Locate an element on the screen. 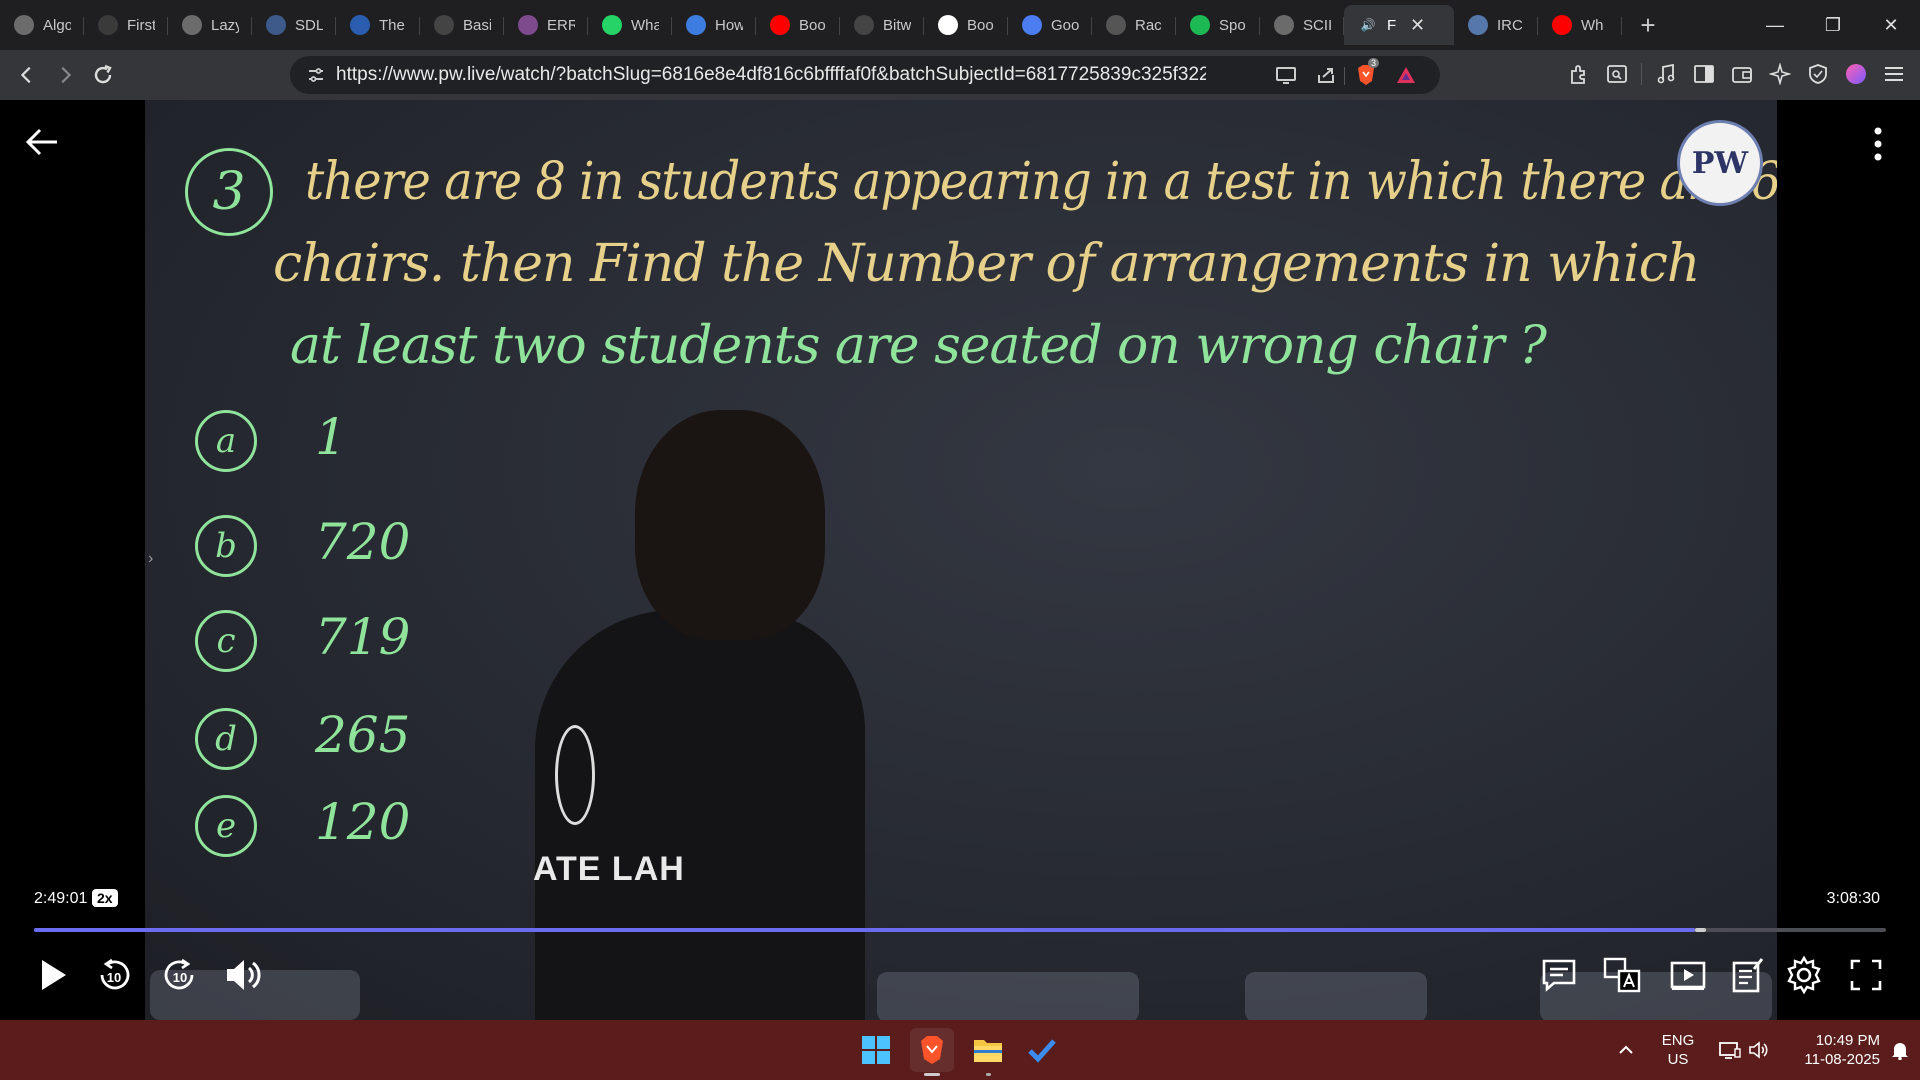  site-settings-icon is located at coordinates (316, 75).